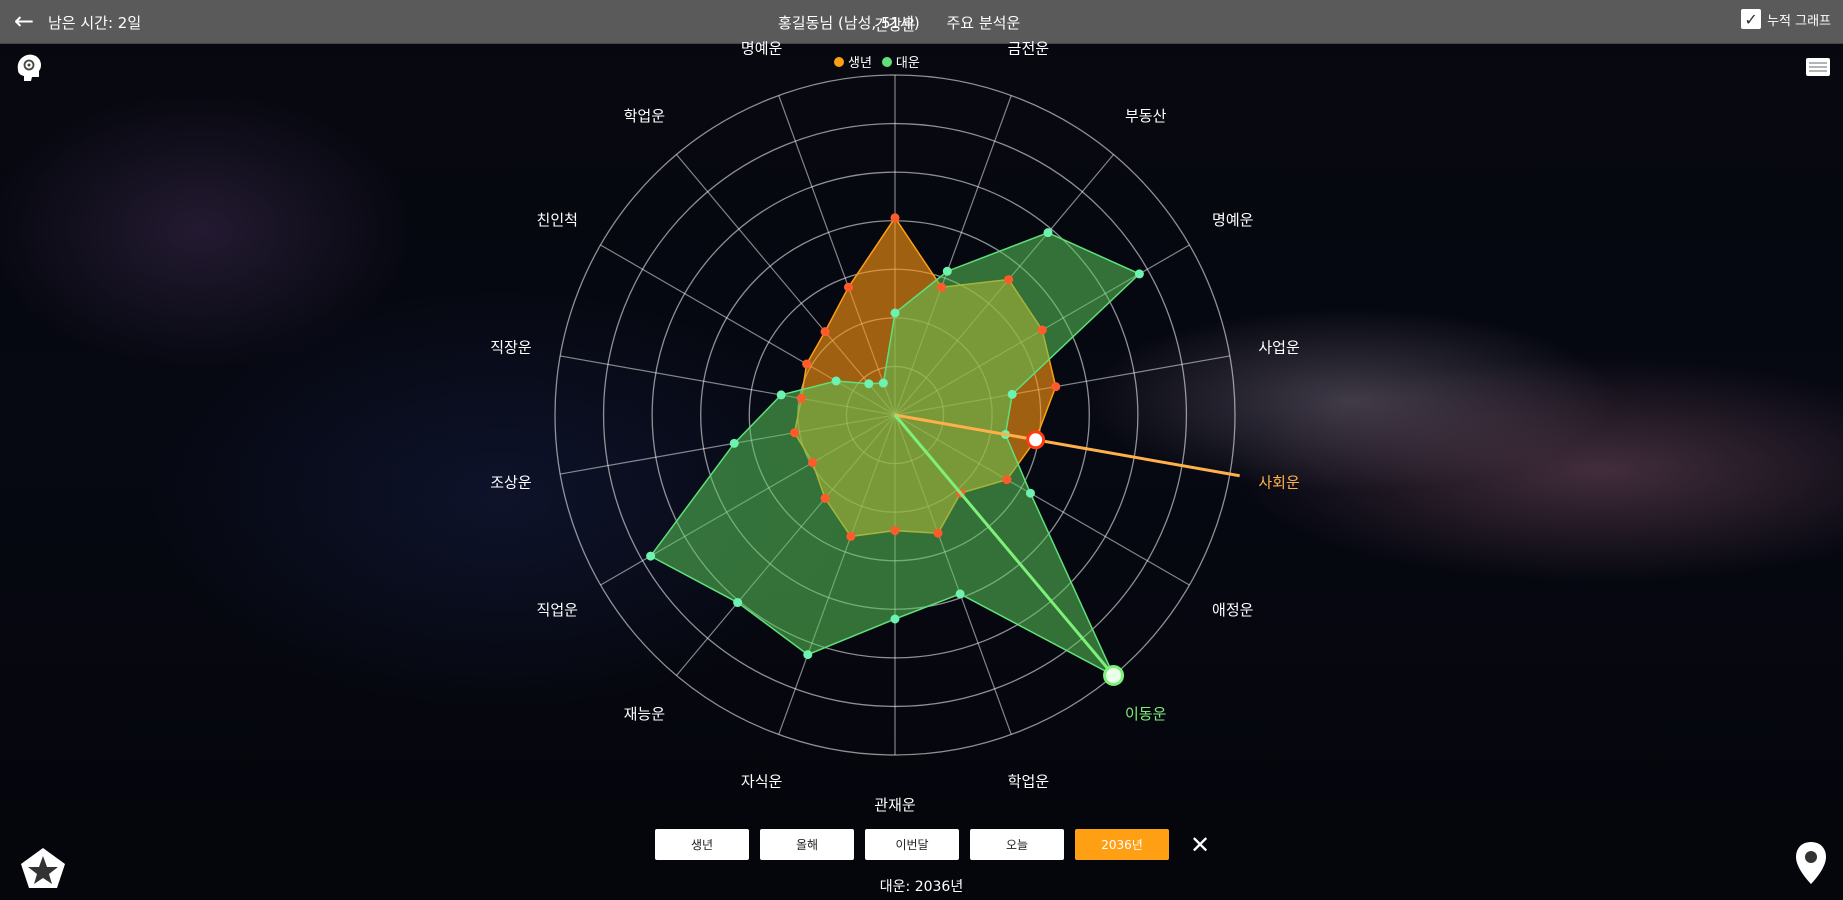 Image resolution: width=1843 pixels, height=900 pixels. What do you see at coordinates (1146, 714) in the screenshot?
I see `axis-label: 이동운` at bounding box center [1146, 714].